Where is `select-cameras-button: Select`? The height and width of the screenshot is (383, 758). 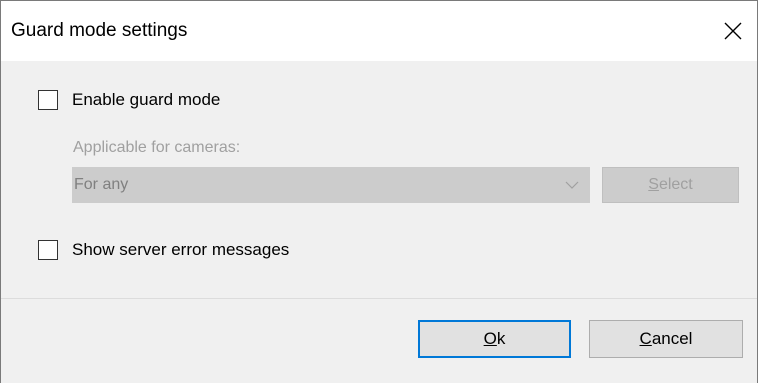
select-cameras-button: Select is located at coordinates (670, 185).